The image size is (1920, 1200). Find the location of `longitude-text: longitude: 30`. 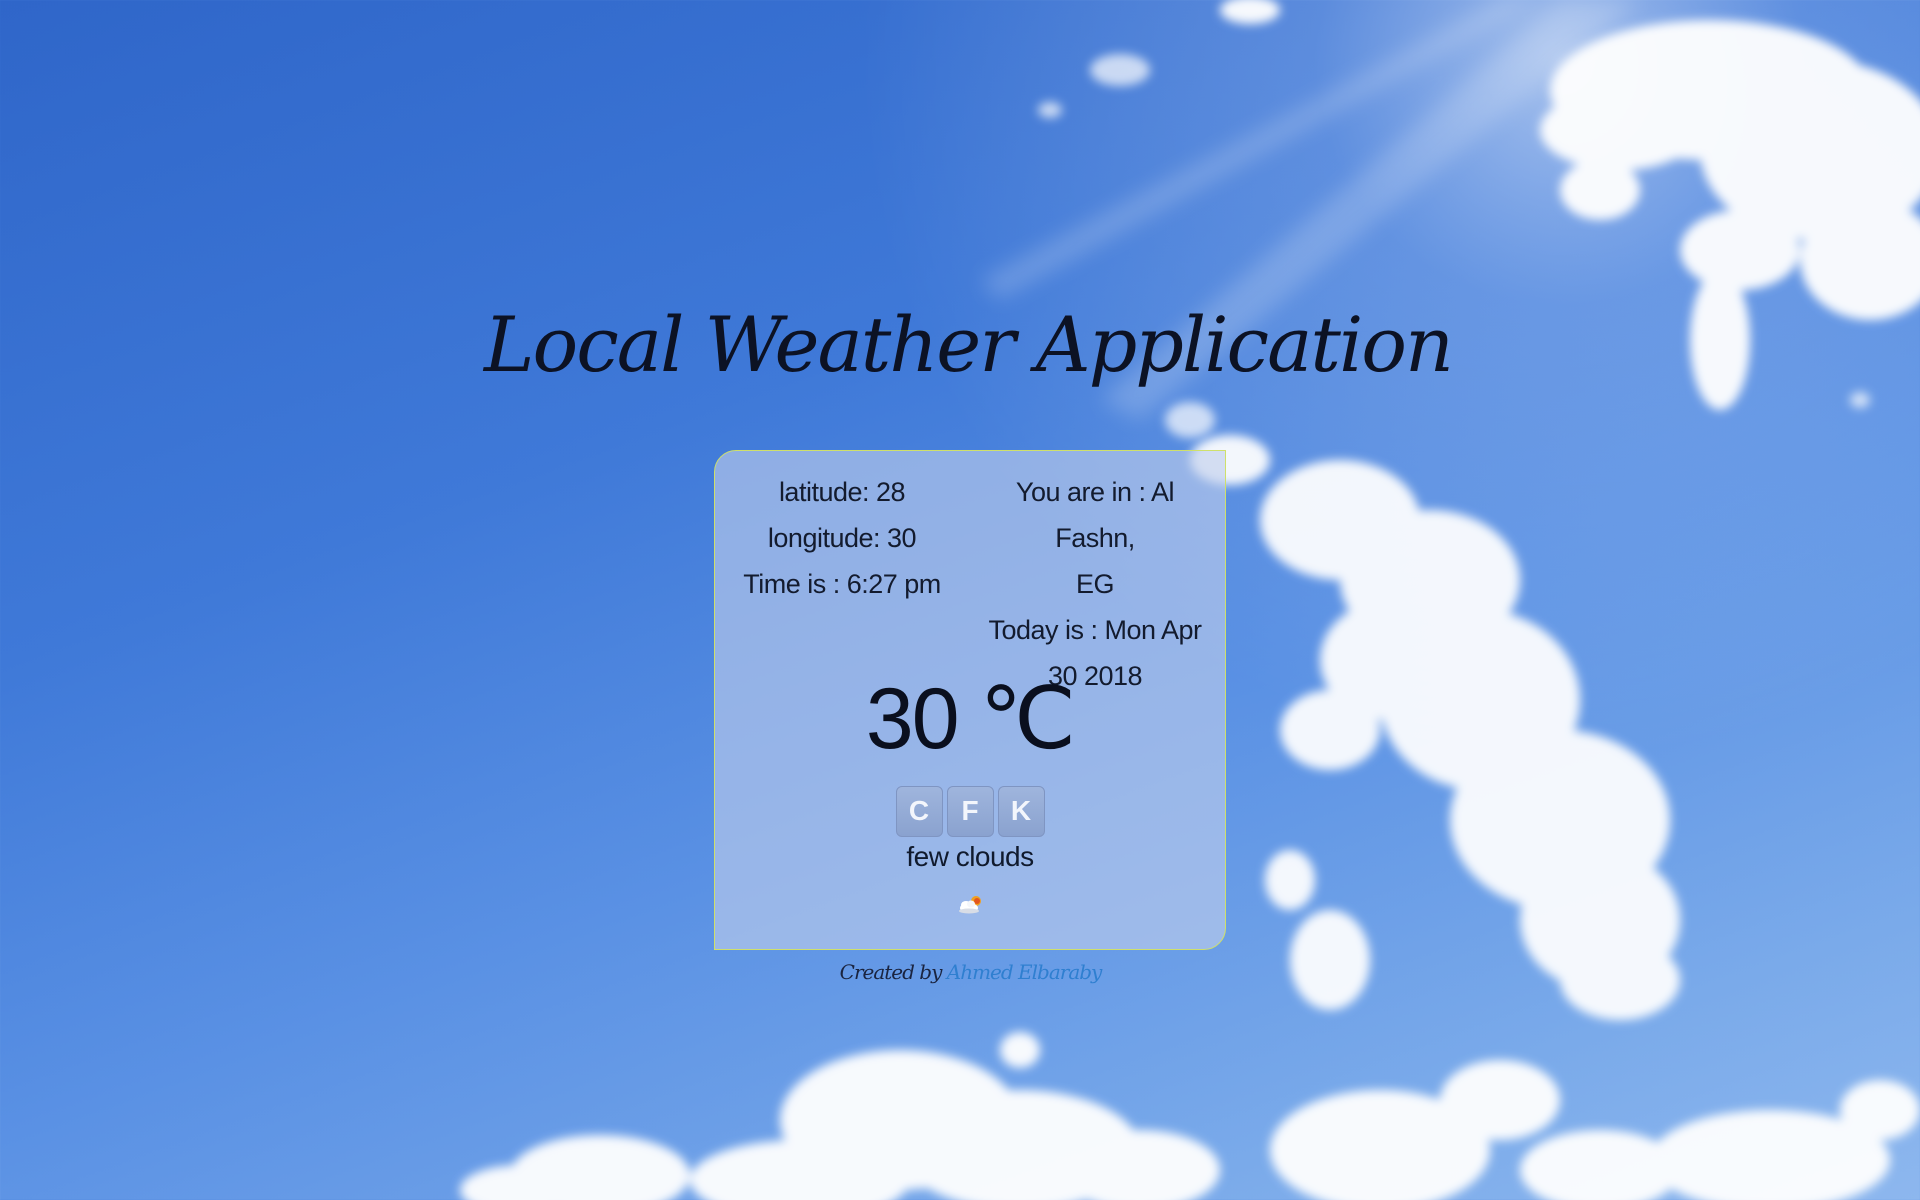

longitude-text: longitude: 30 is located at coordinates (842, 538).